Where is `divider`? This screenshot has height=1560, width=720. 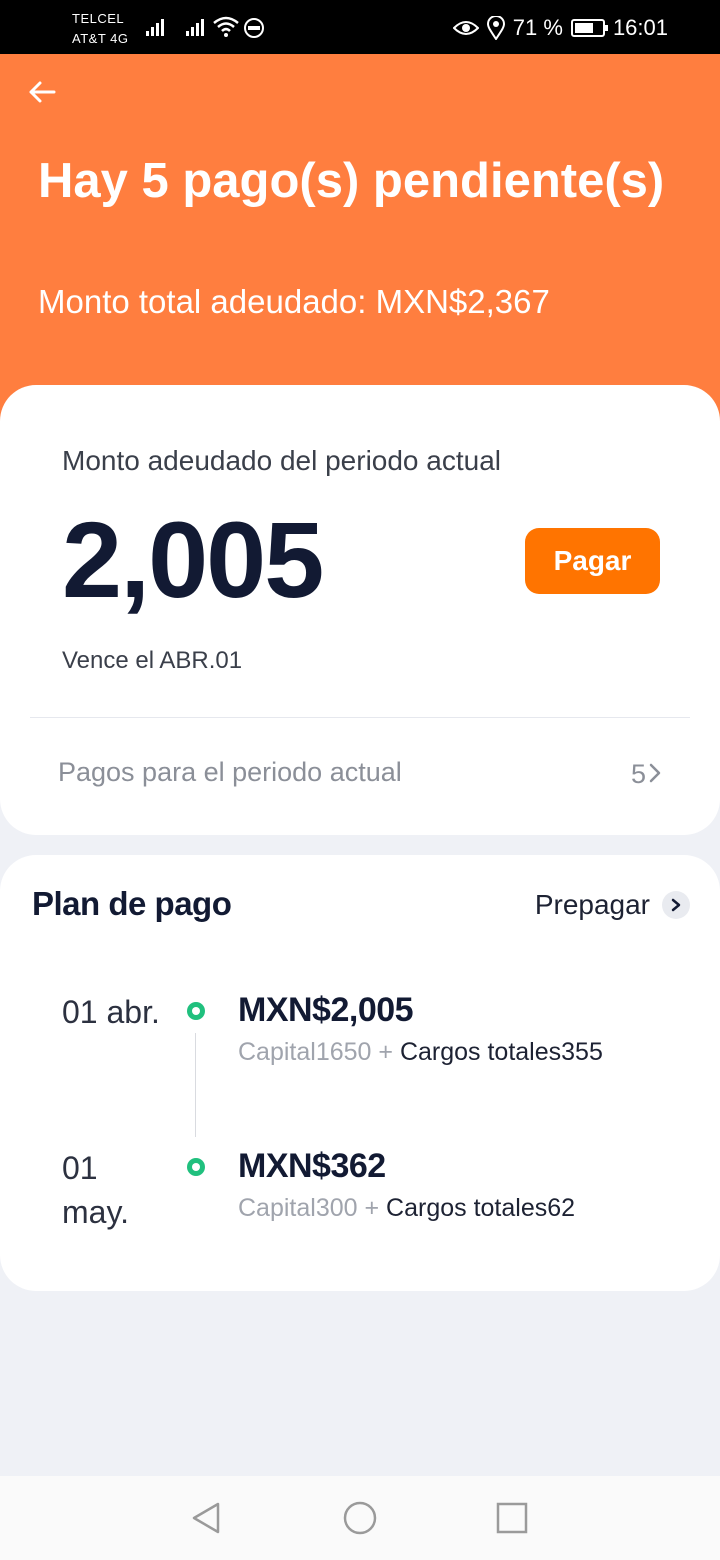
divider is located at coordinates (360, 717).